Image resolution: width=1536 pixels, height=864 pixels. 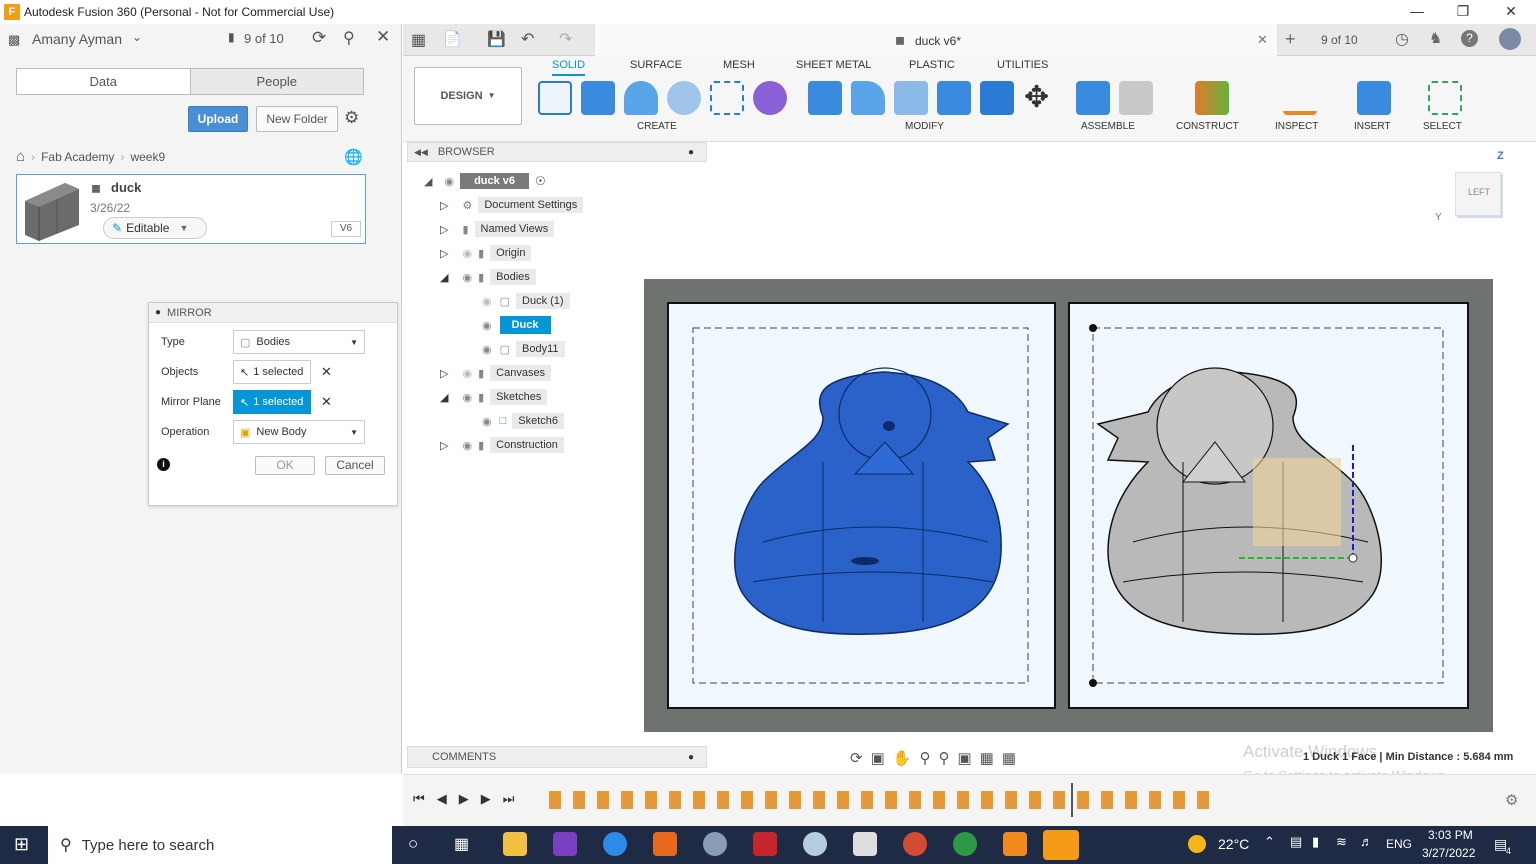 What do you see at coordinates (502, 445) in the screenshot?
I see `tree-construction: ▷ ◉ ▮ Construction` at bounding box center [502, 445].